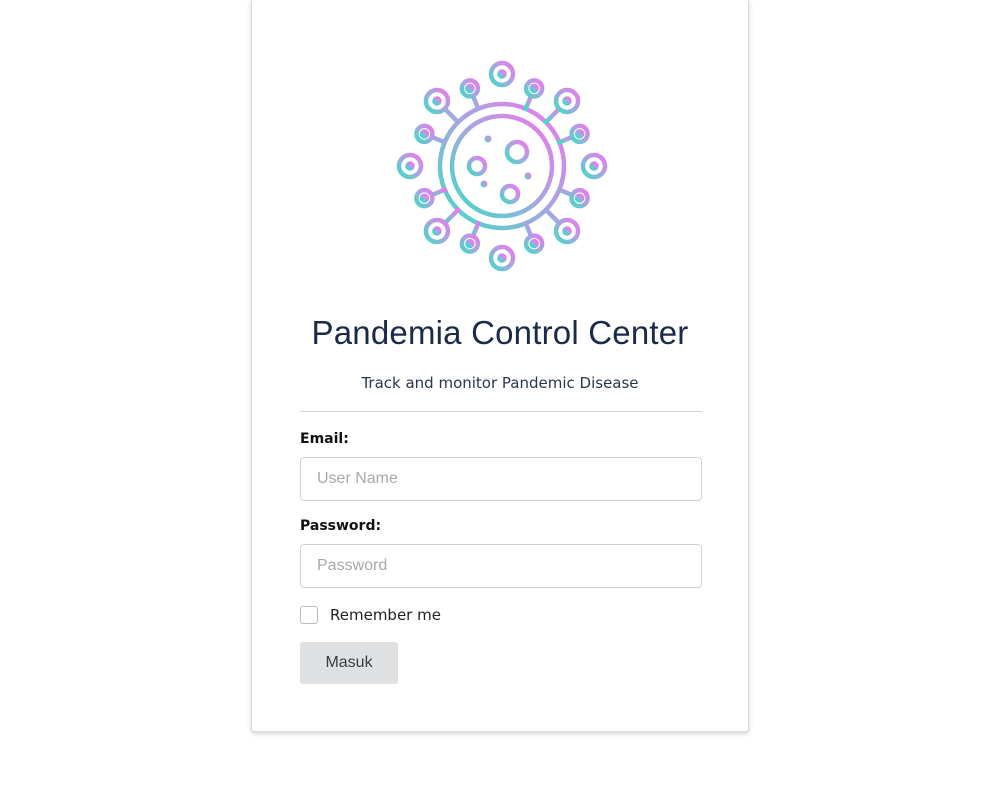 Image resolution: width=1000 pixels, height=791 pixels. Describe the element at coordinates (500, 332) in the screenshot. I see `page-title: Pandemia Control Center` at that location.